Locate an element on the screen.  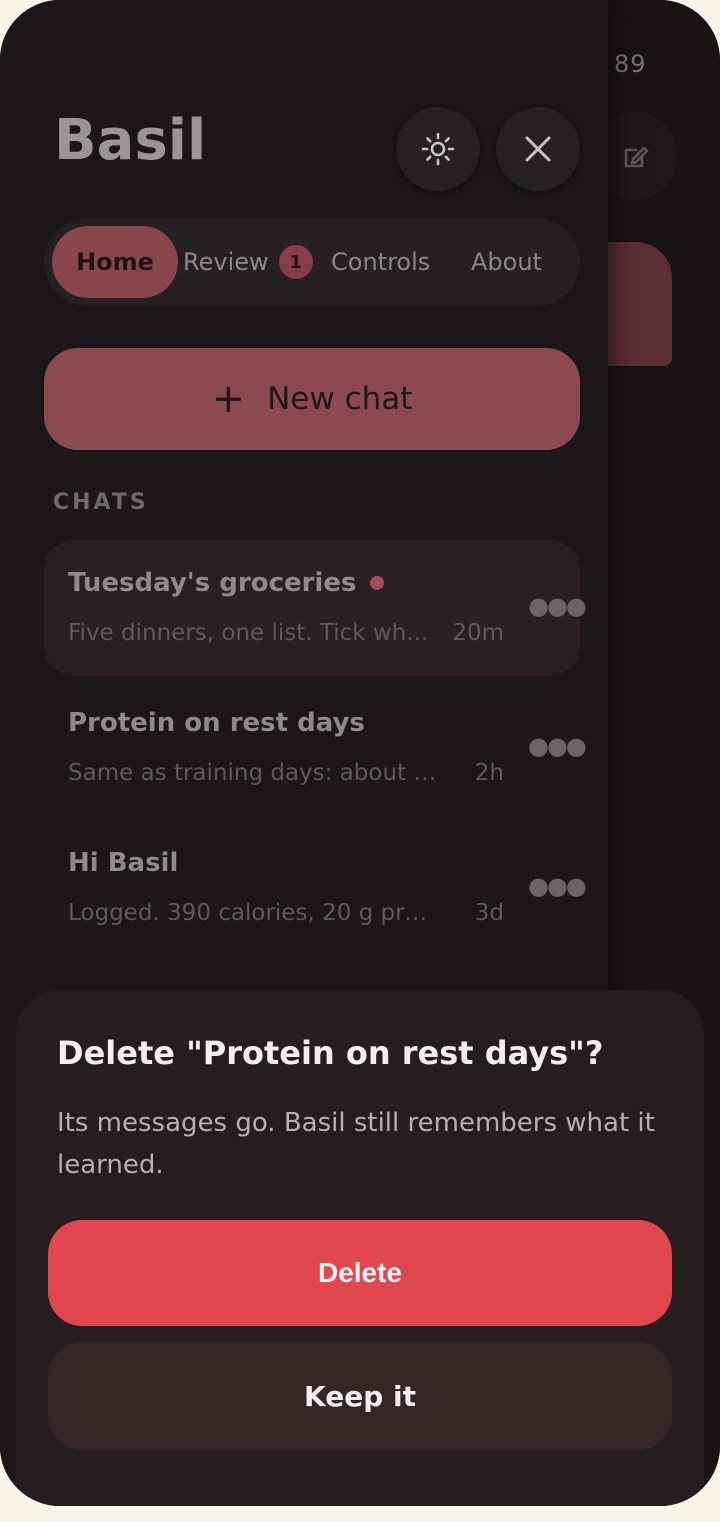
app-title: Basil is located at coordinates (130, 140).